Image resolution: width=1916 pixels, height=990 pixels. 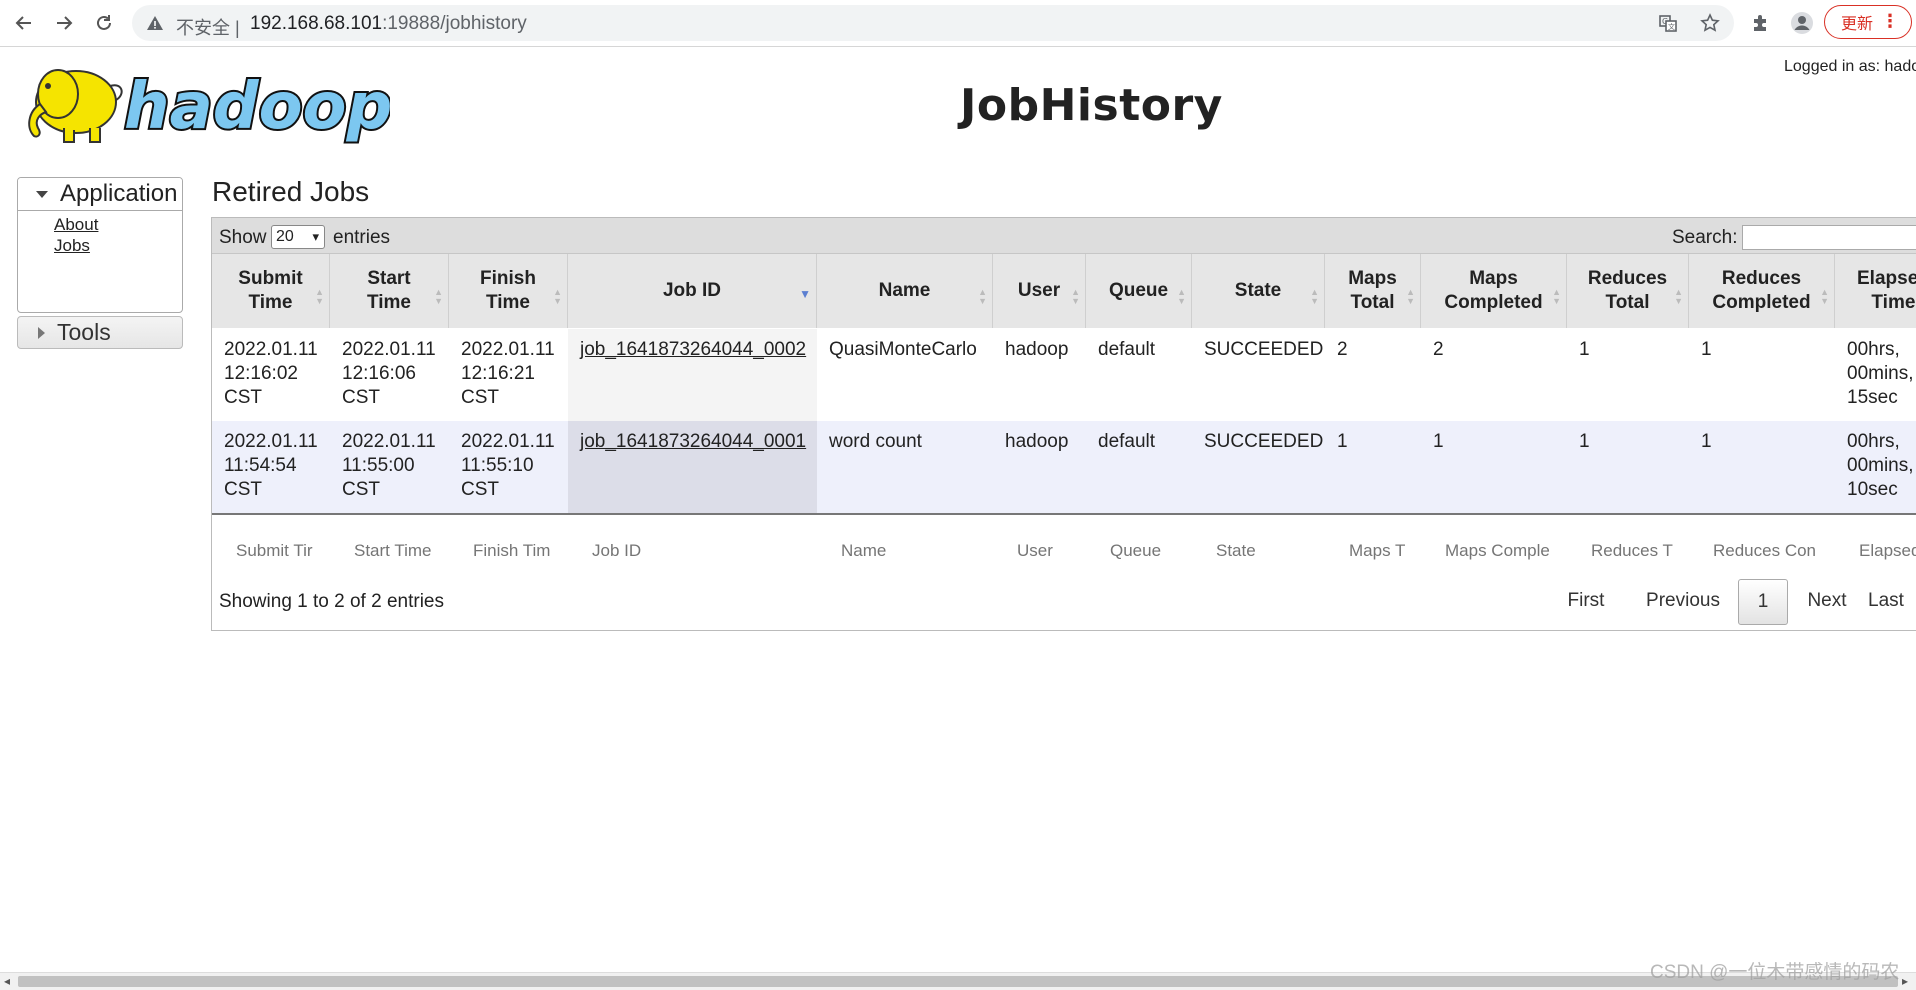 What do you see at coordinates (1760, 23) in the screenshot?
I see `extensions-icon` at bounding box center [1760, 23].